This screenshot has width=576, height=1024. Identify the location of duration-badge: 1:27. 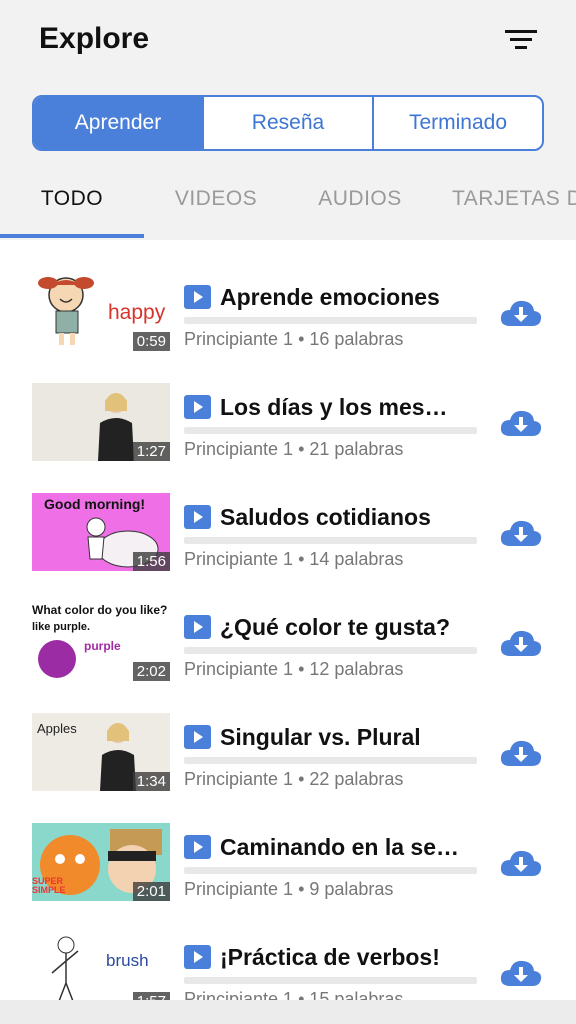
(151, 451).